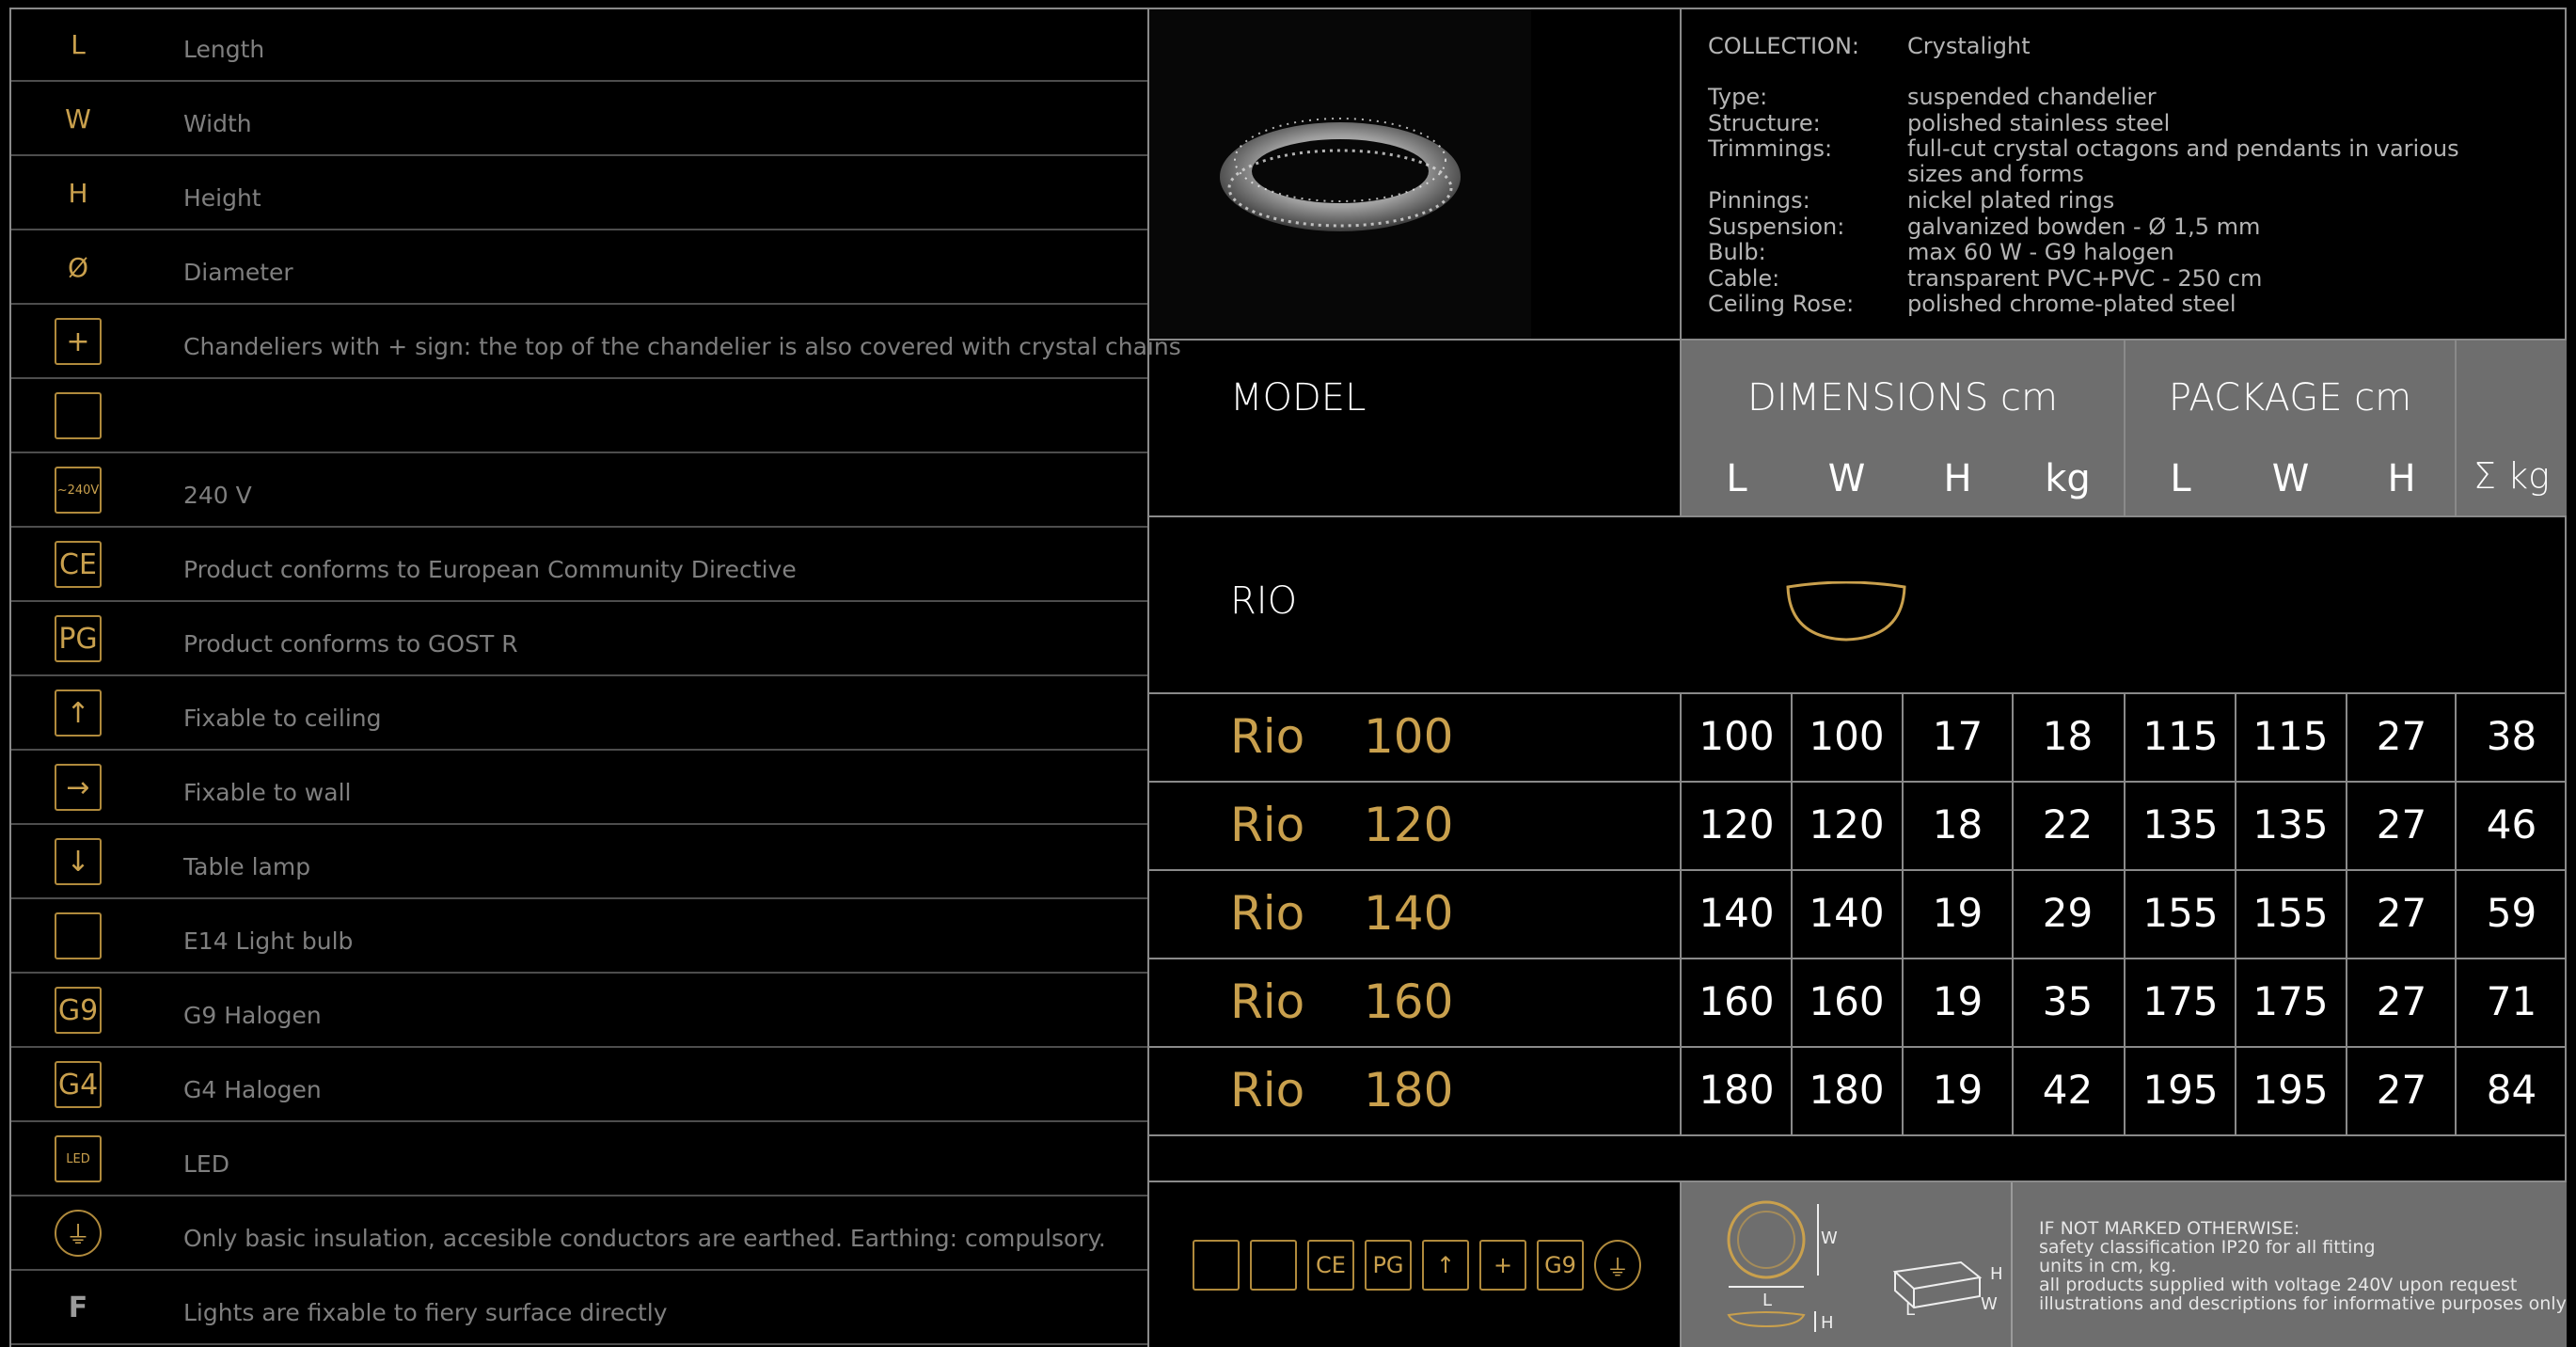 Image resolution: width=2576 pixels, height=1347 pixels. I want to click on legend-row: E14 Light bulb, so click(579, 936).